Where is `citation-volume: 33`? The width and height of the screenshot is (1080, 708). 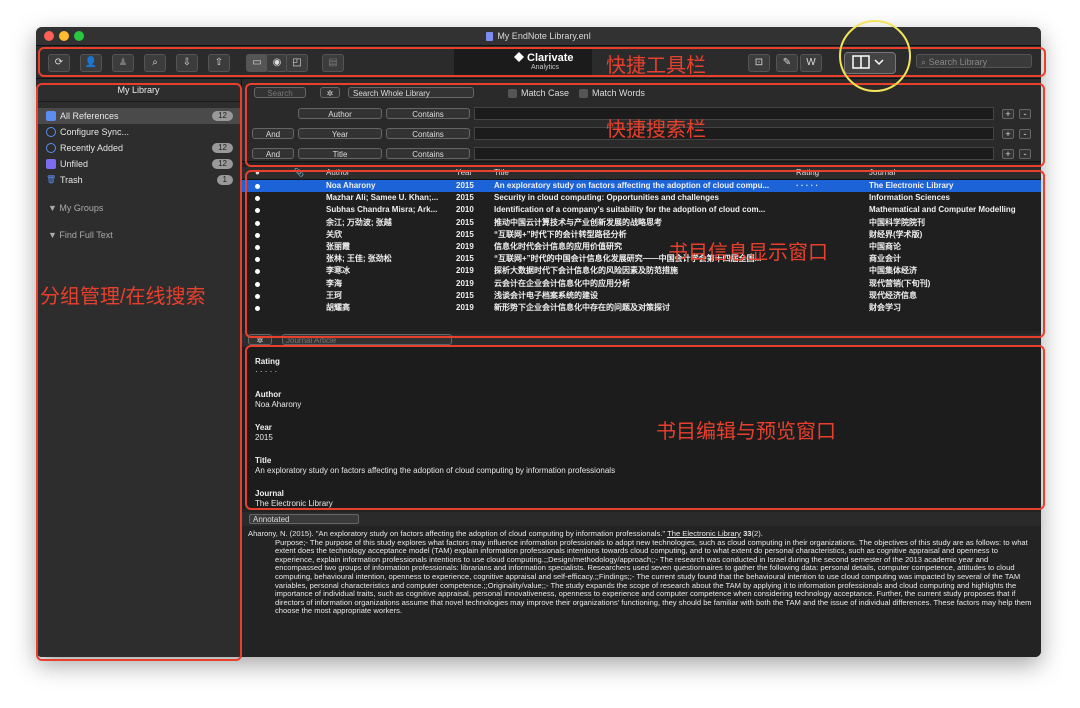 citation-volume: 33 is located at coordinates (747, 533).